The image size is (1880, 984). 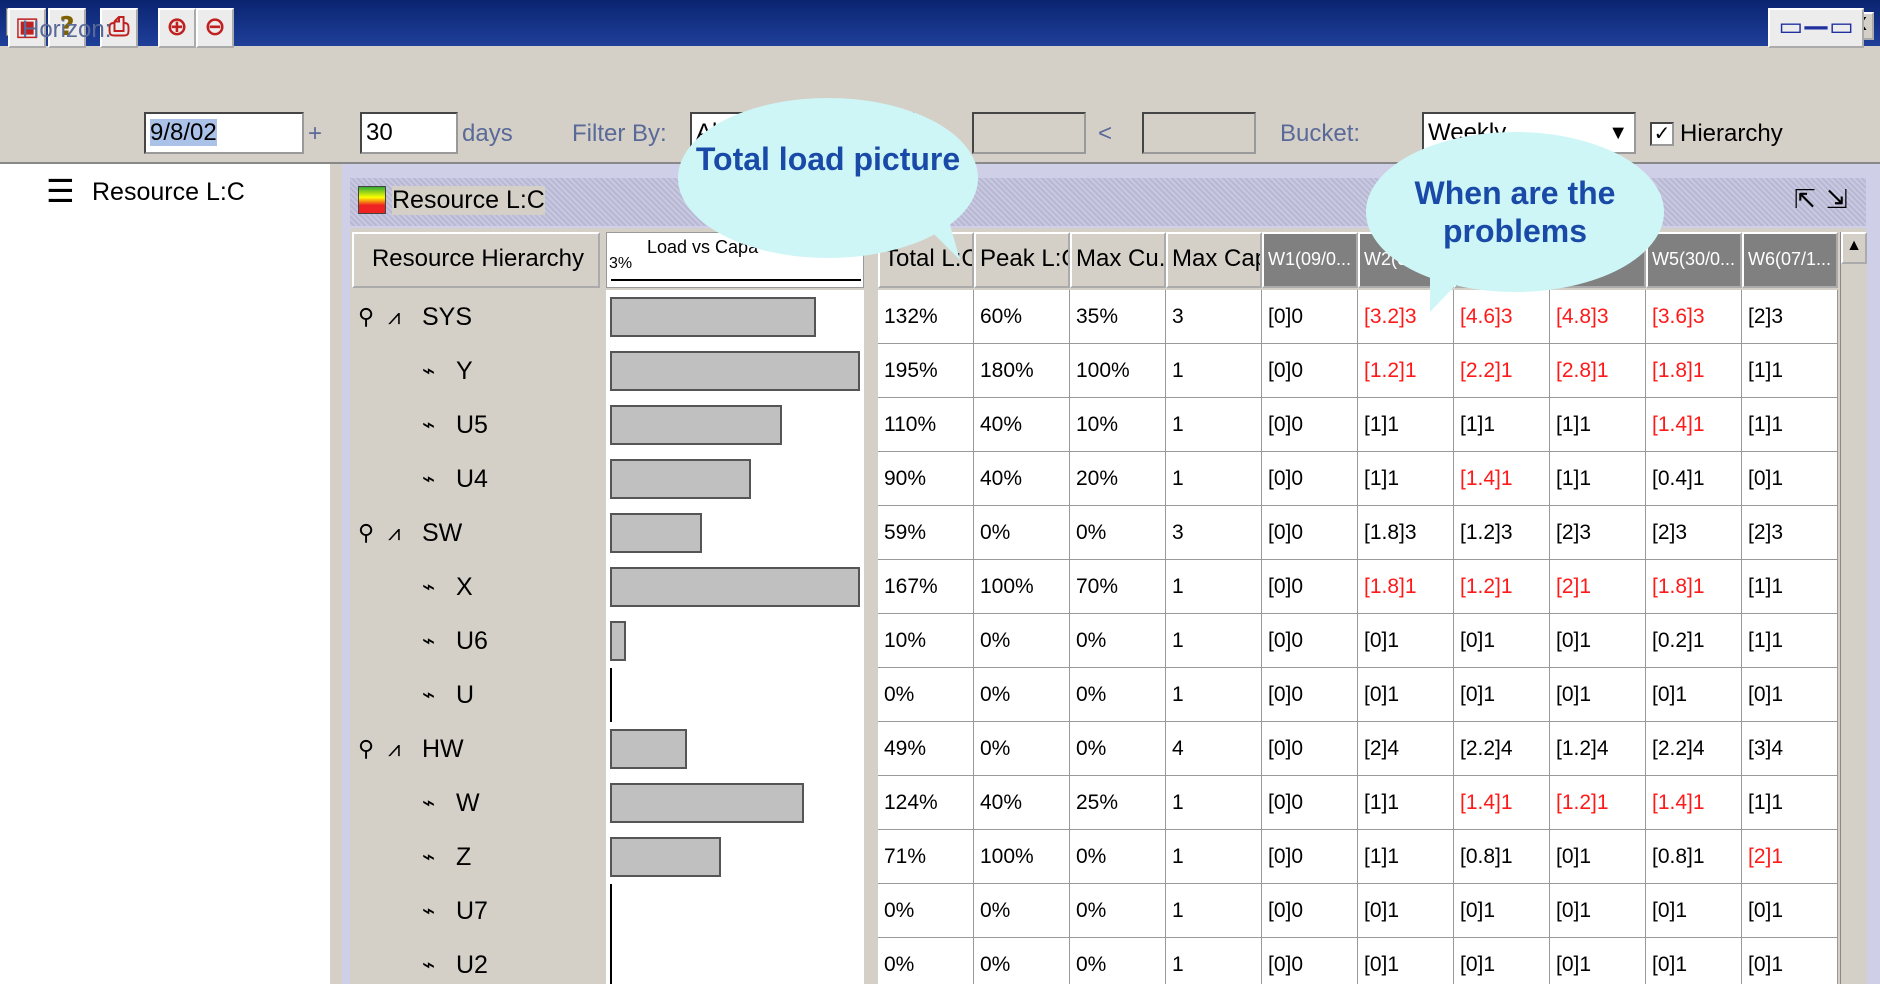 I want to click on table-row: ⌁ U2 0% 0% 0% 1 [0]0 [0]1 [0]1 [0]1 [0]1 [0]1, so click(x=1095, y=961).